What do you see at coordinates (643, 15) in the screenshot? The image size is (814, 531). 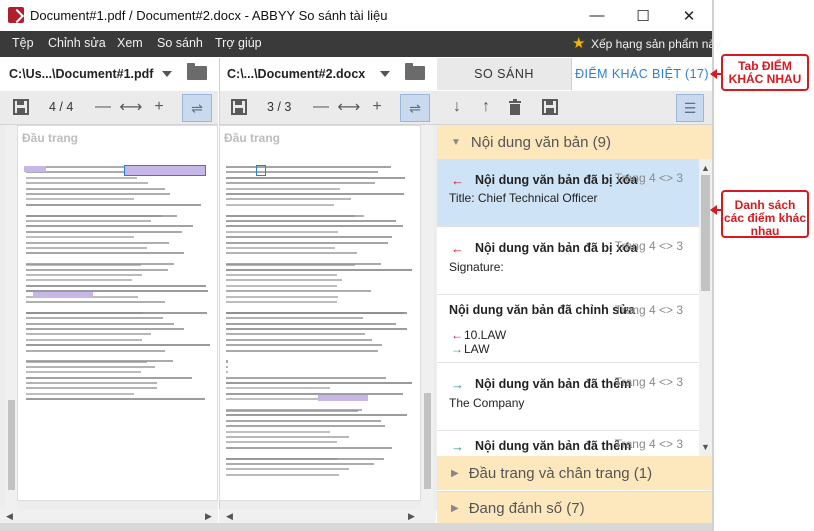 I see `maximize-button: ☐` at bounding box center [643, 15].